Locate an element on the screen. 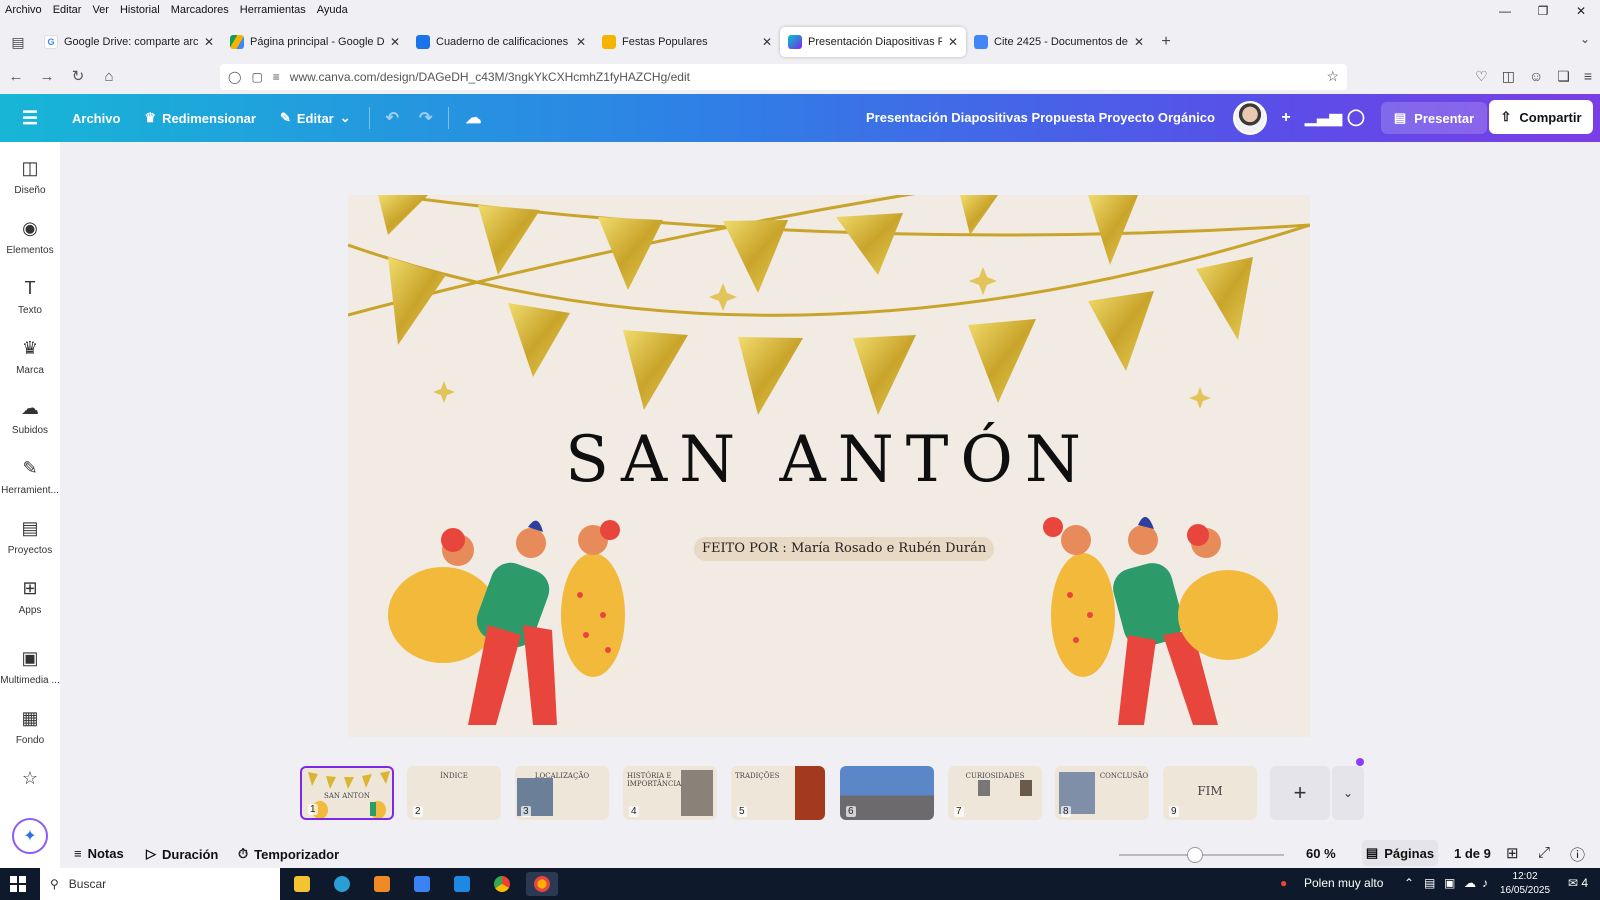 The height and width of the screenshot is (900, 1600). avatar is located at coordinates (1250, 118).